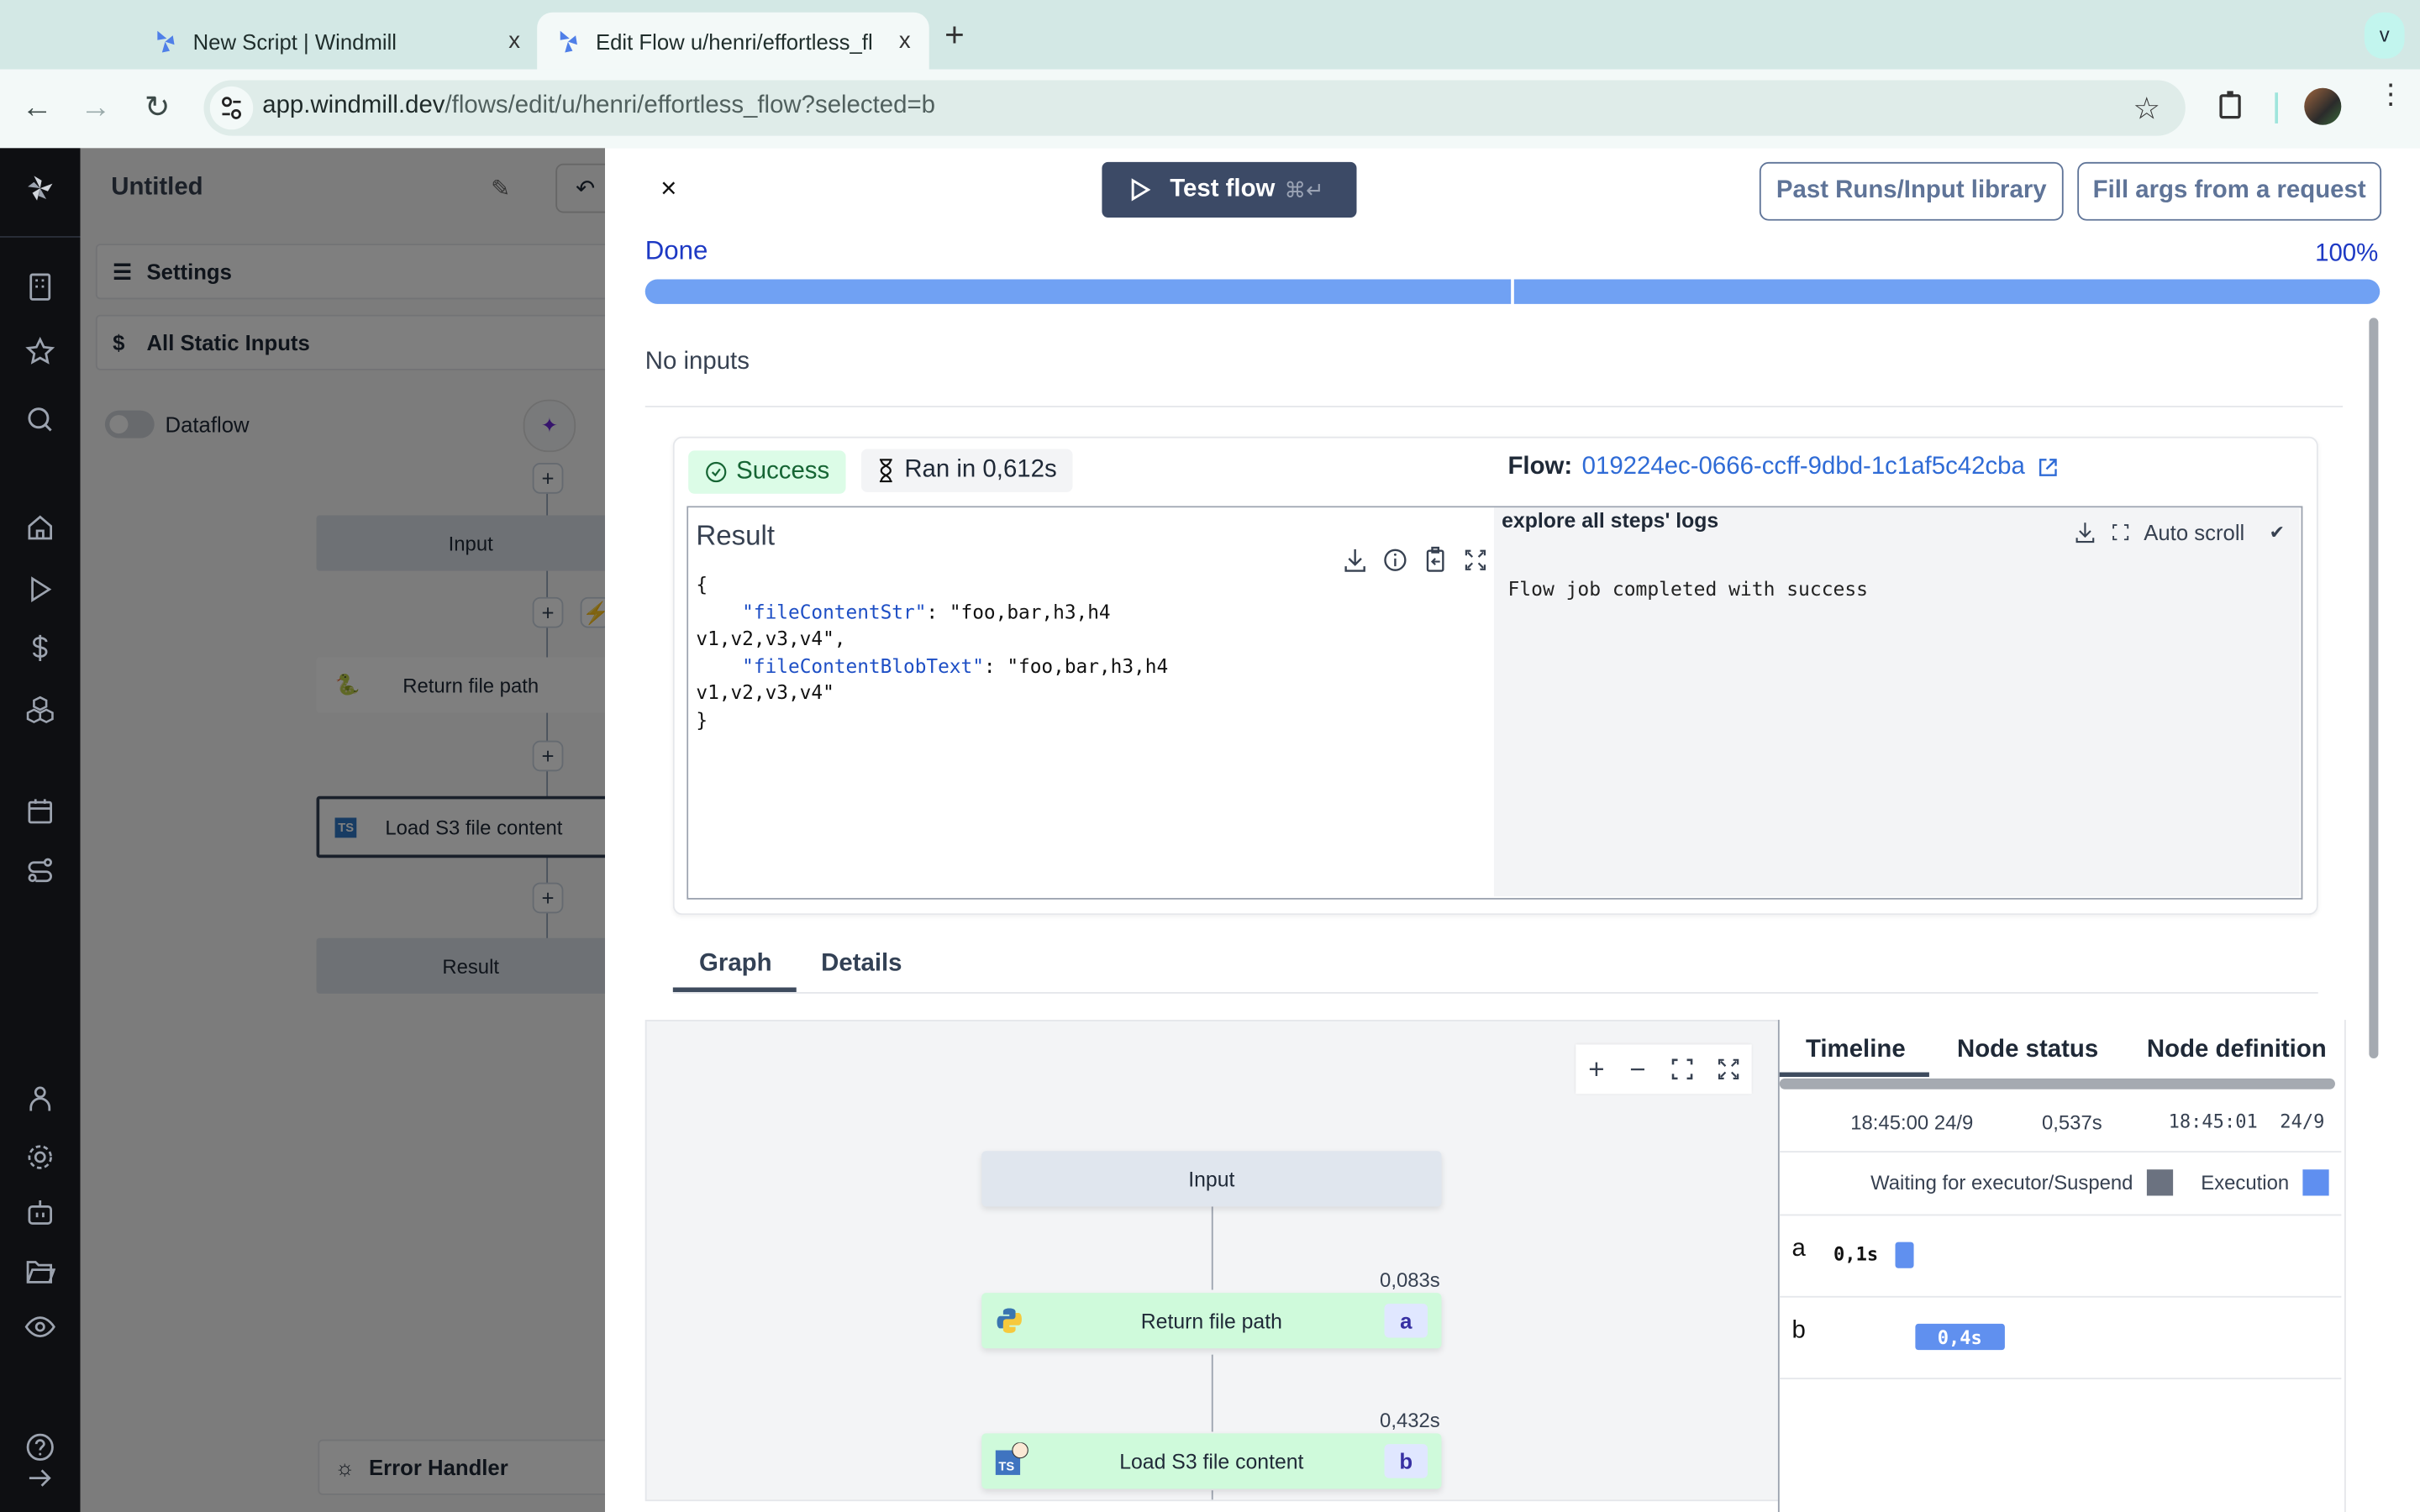 The height and width of the screenshot is (1512, 2420). What do you see at coordinates (2147, 109) in the screenshot?
I see `bookmark-star-icon: ☆` at bounding box center [2147, 109].